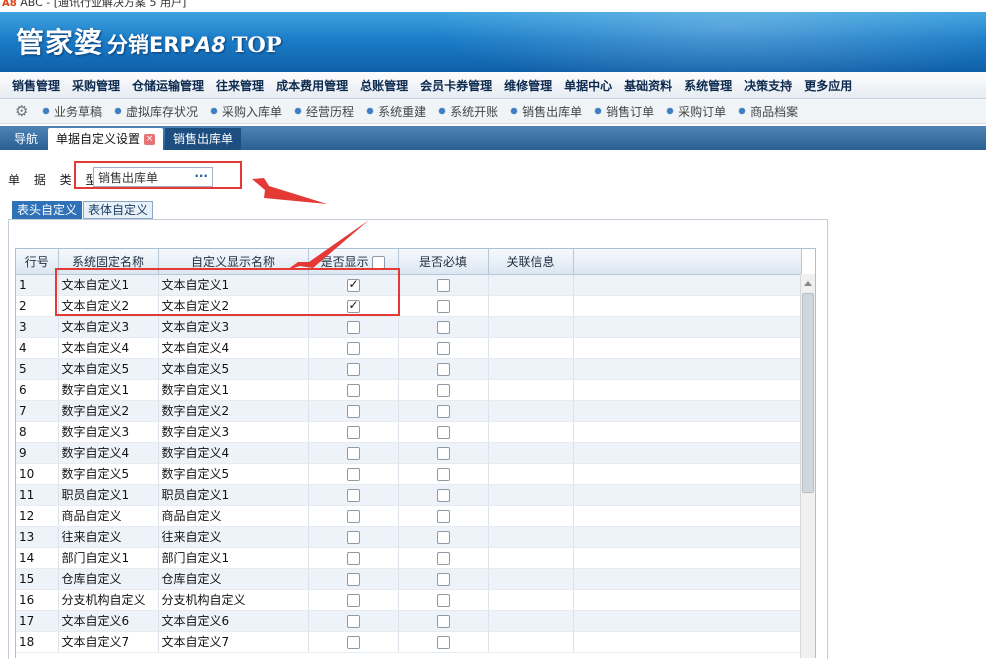 The height and width of the screenshot is (659, 986). Describe the element at coordinates (409, 516) in the screenshot. I see `table-row: 12 商品自定义 商品自定义` at that location.